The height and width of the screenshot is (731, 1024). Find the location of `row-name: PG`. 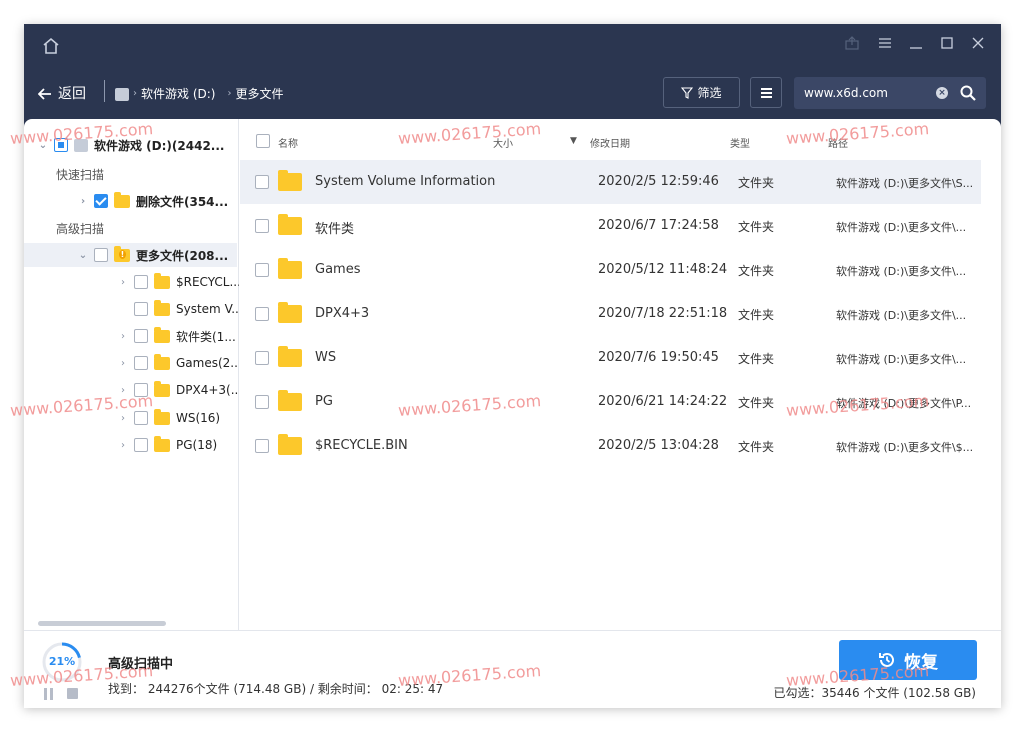

row-name: PG is located at coordinates (324, 401).